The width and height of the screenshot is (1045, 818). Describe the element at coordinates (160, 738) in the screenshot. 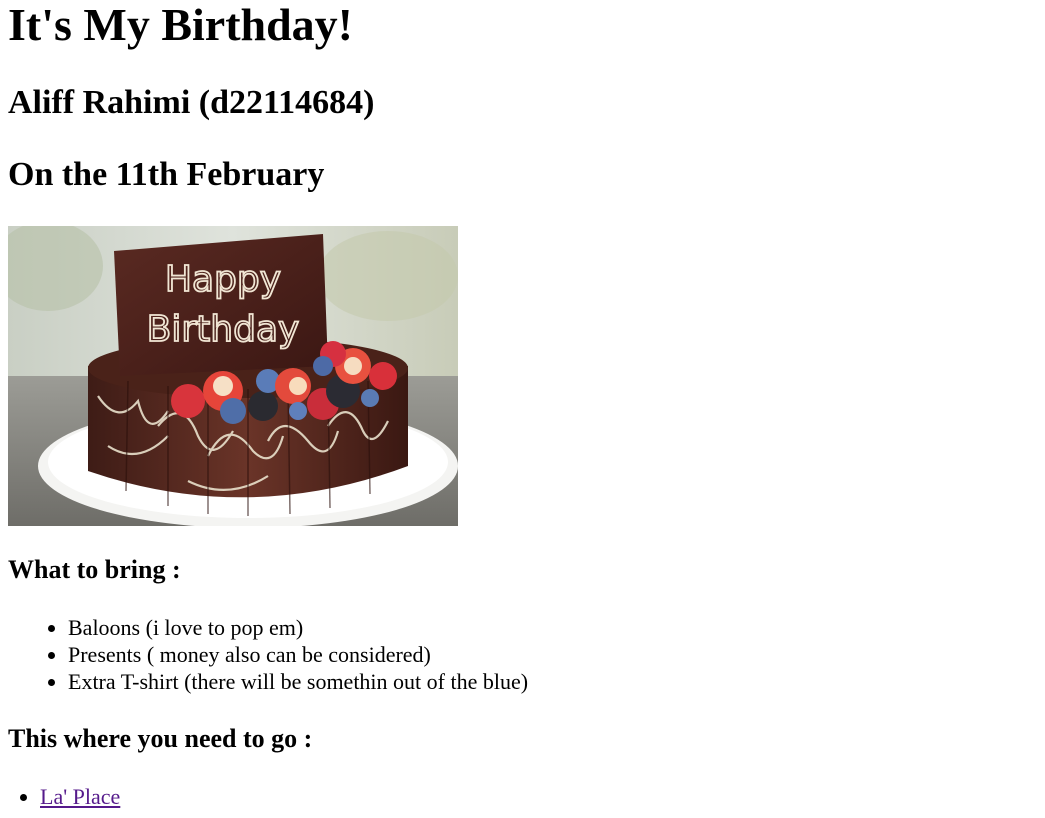

I see `location-heading: This where you need to go :` at that location.